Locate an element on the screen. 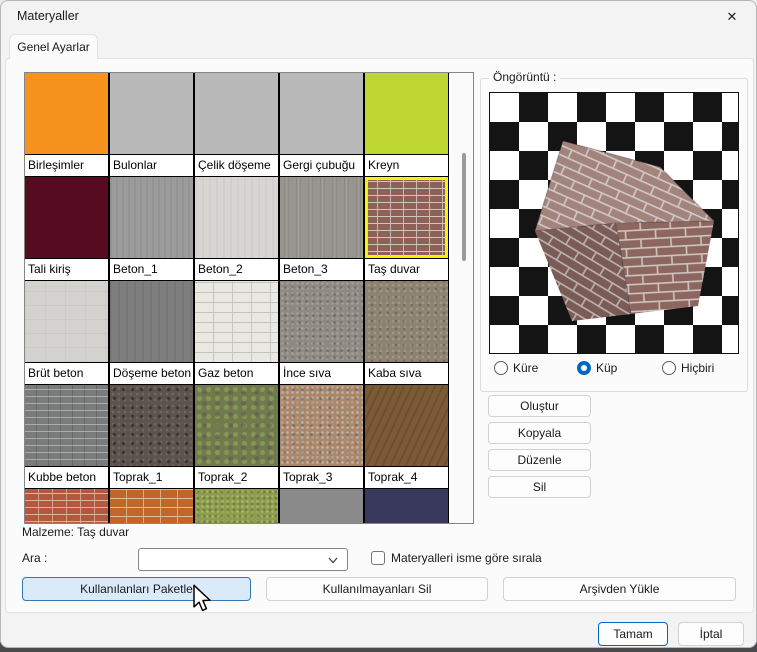 The width and height of the screenshot is (757, 652). radio-label: Hiçbiri is located at coordinates (698, 368).